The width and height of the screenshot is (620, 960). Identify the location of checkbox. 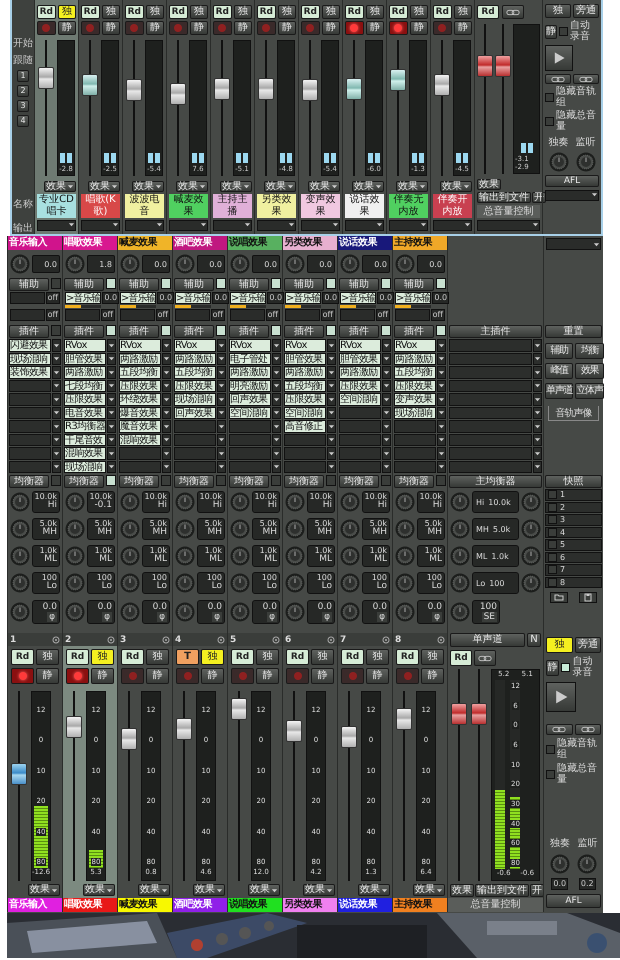
(549, 97).